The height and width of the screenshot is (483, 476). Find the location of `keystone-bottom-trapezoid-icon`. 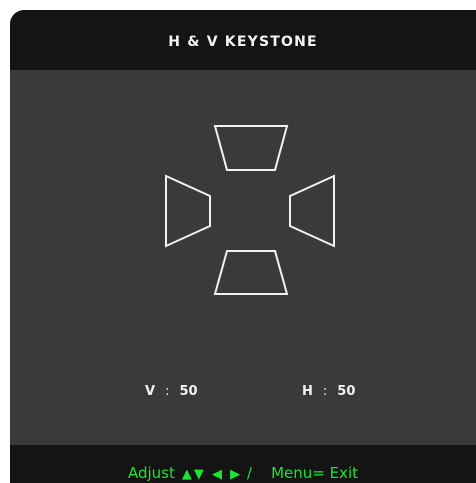

keystone-bottom-trapezoid-icon is located at coordinates (251, 272).